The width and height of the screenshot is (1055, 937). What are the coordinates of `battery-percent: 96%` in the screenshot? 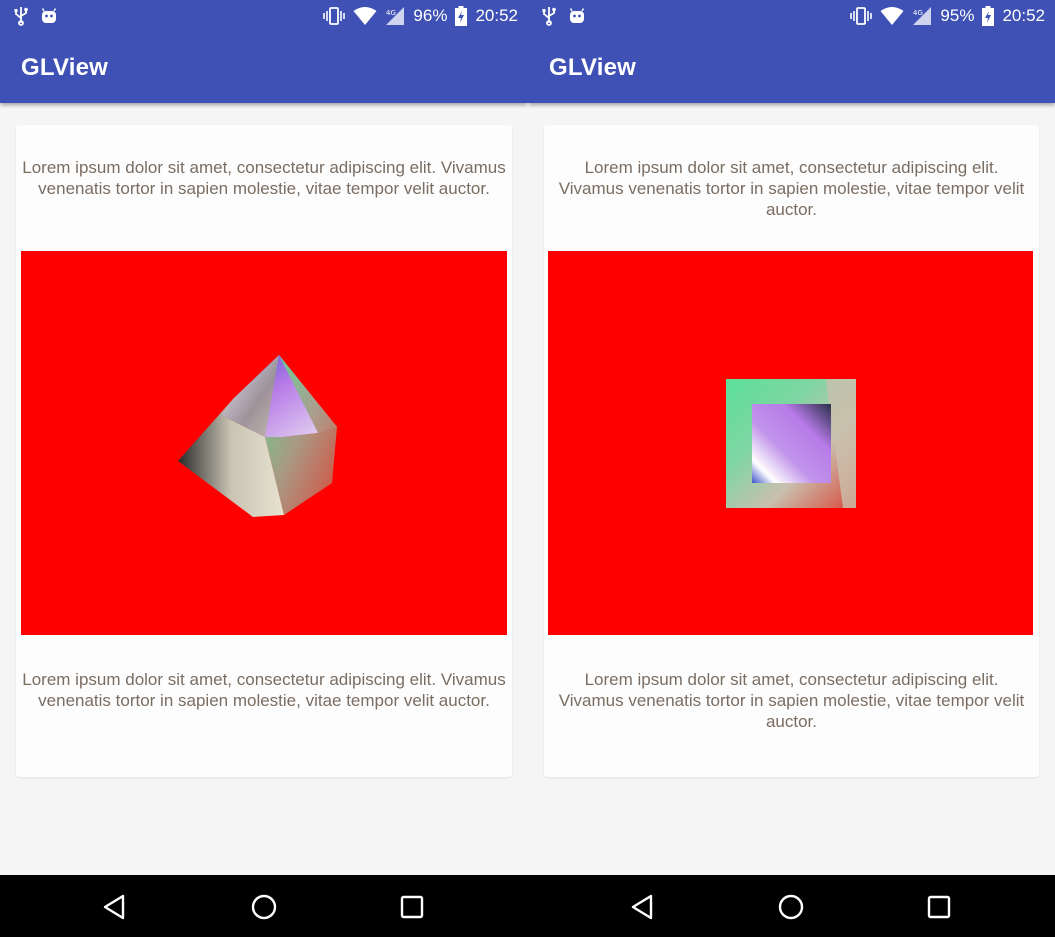 It's located at (430, 15).